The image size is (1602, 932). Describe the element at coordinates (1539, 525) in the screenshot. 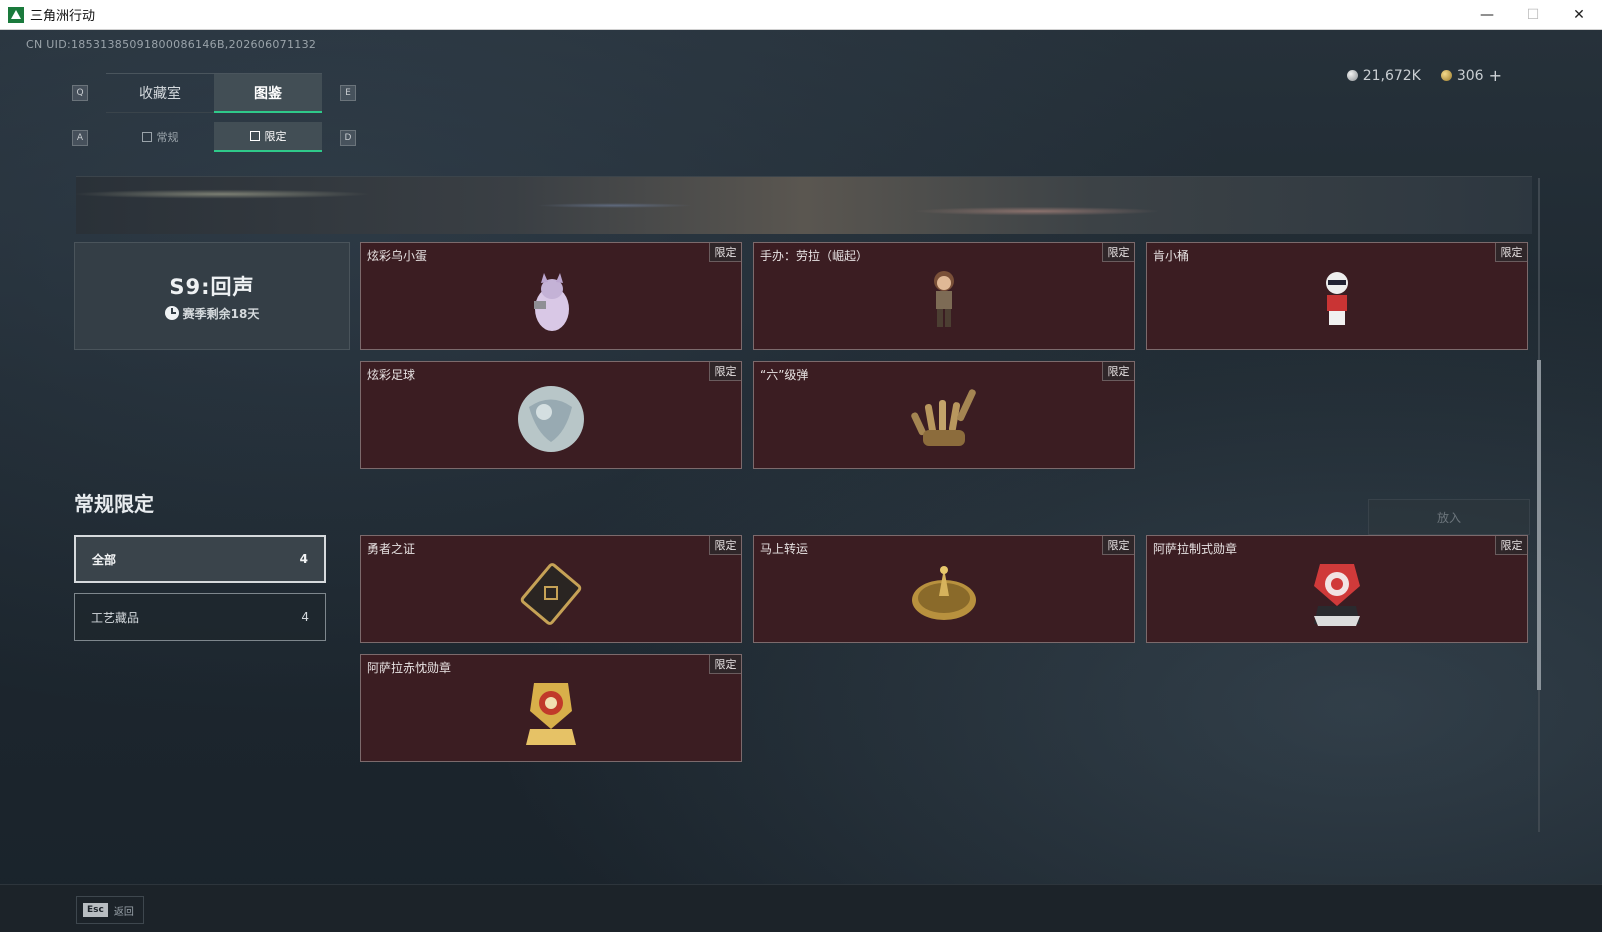

I see `scrollbar-thumb` at that location.